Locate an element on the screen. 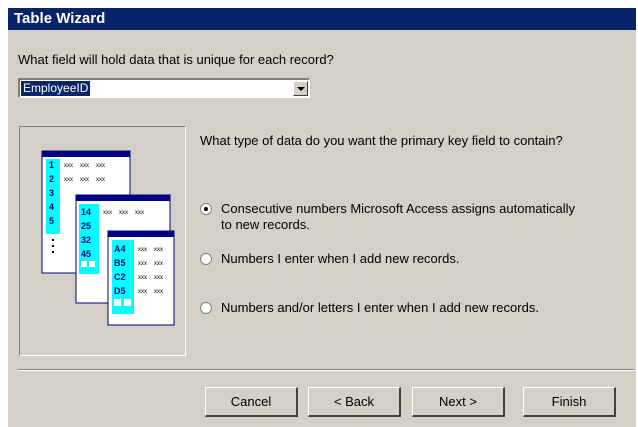 The width and height of the screenshot is (638, 427). key-cell: 45 is located at coordinates (86, 254).